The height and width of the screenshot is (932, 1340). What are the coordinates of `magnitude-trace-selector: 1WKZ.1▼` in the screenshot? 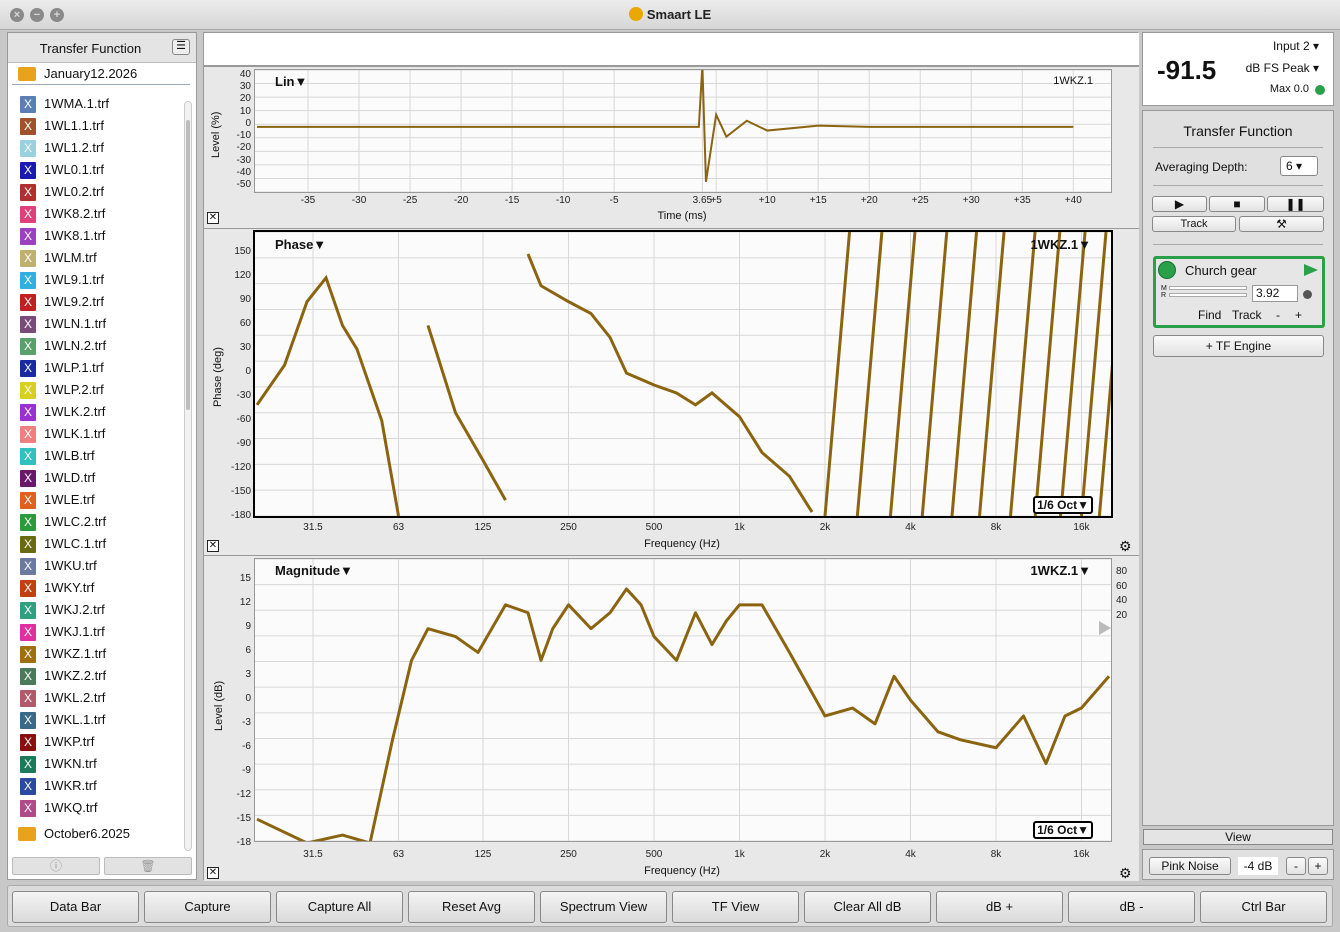 It's located at (1060, 570).